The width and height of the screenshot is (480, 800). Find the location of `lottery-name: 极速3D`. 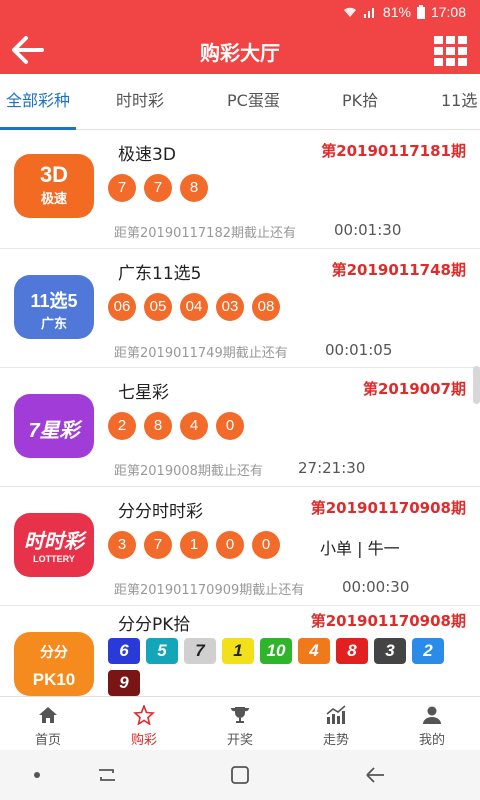

lottery-name: 极速3D is located at coordinates (147, 155).